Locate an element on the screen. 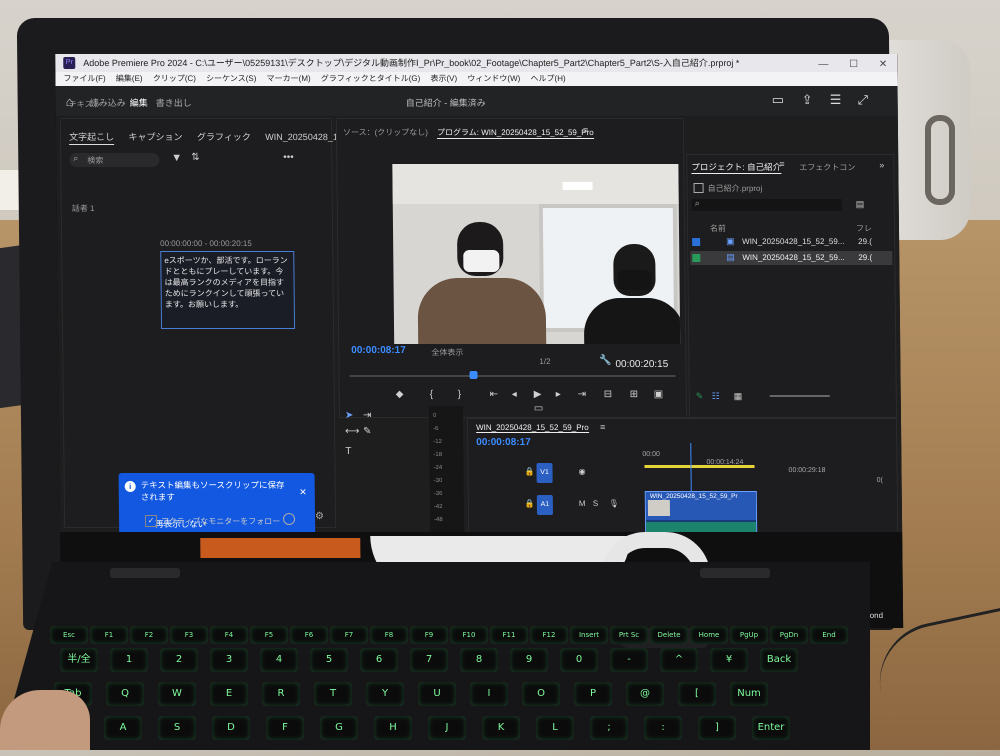 Image resolution: width=1000 pixels, height=756 pixels. timeline-menu-icon: ≡ is located at coordinates (602, 427).